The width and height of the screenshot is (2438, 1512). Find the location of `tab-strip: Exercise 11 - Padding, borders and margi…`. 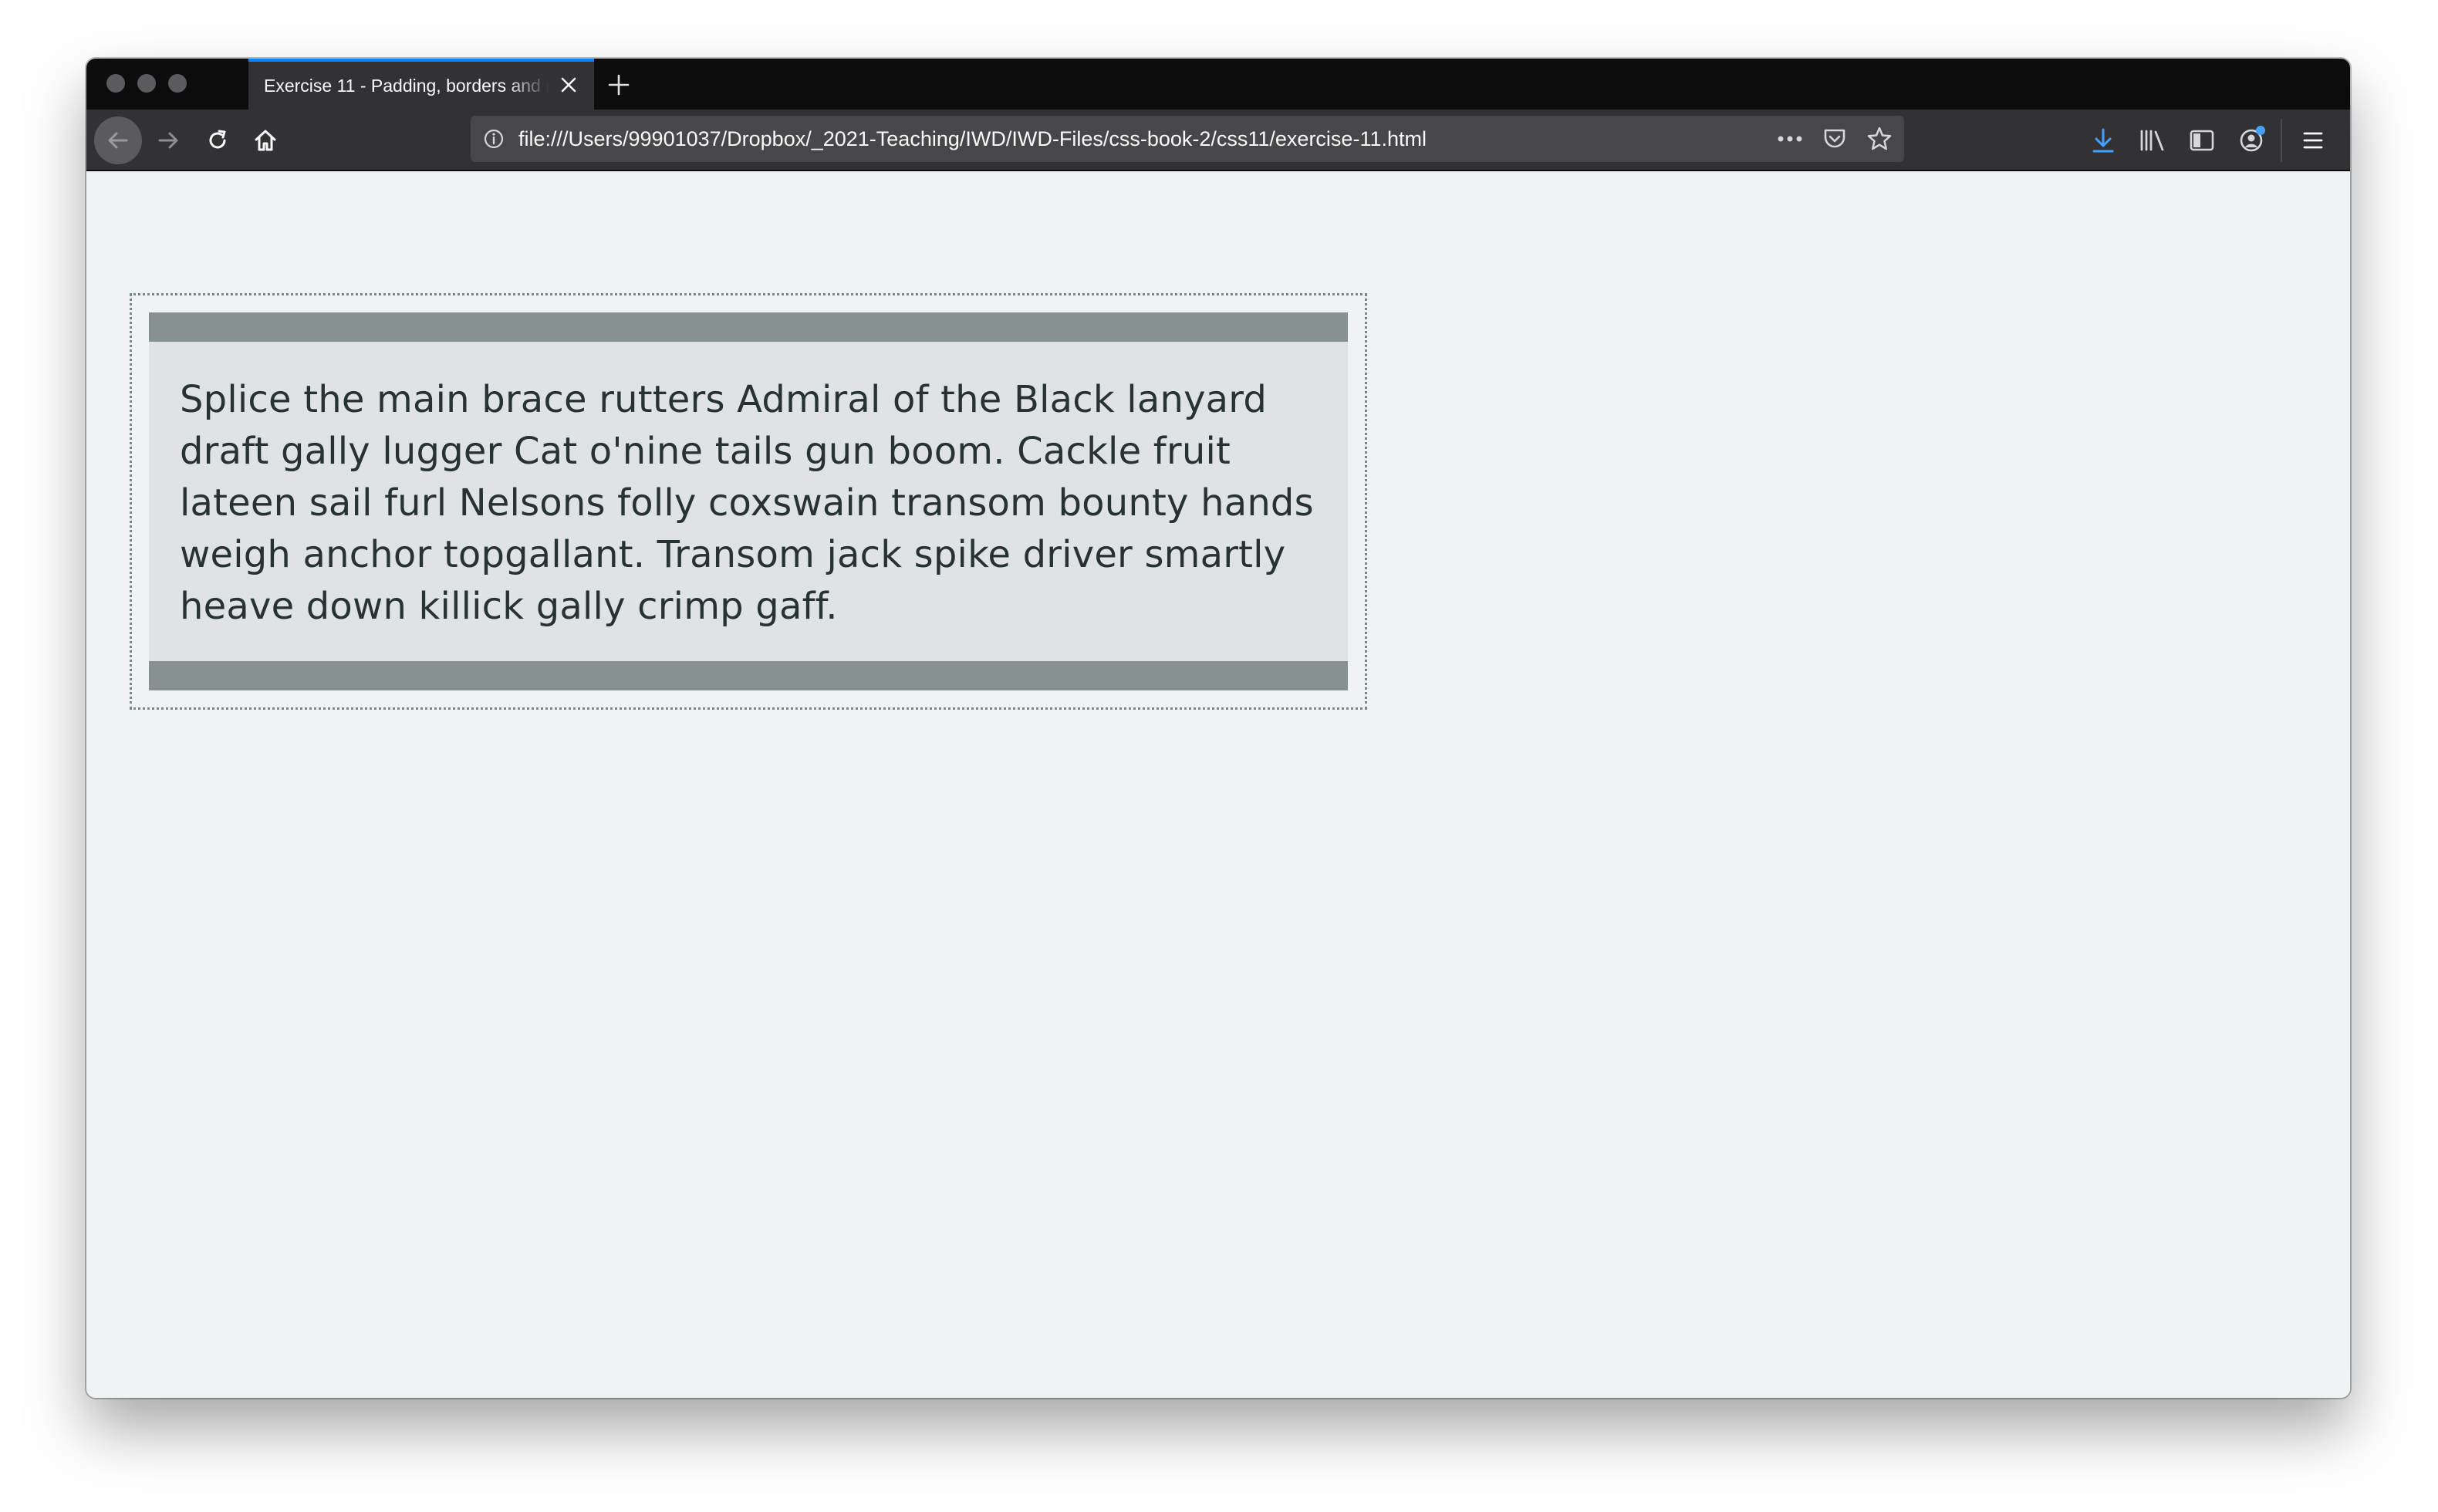

tab-strip: Exercise 11 - Padding, borders and margi… is located at coordinates (1218, 84).